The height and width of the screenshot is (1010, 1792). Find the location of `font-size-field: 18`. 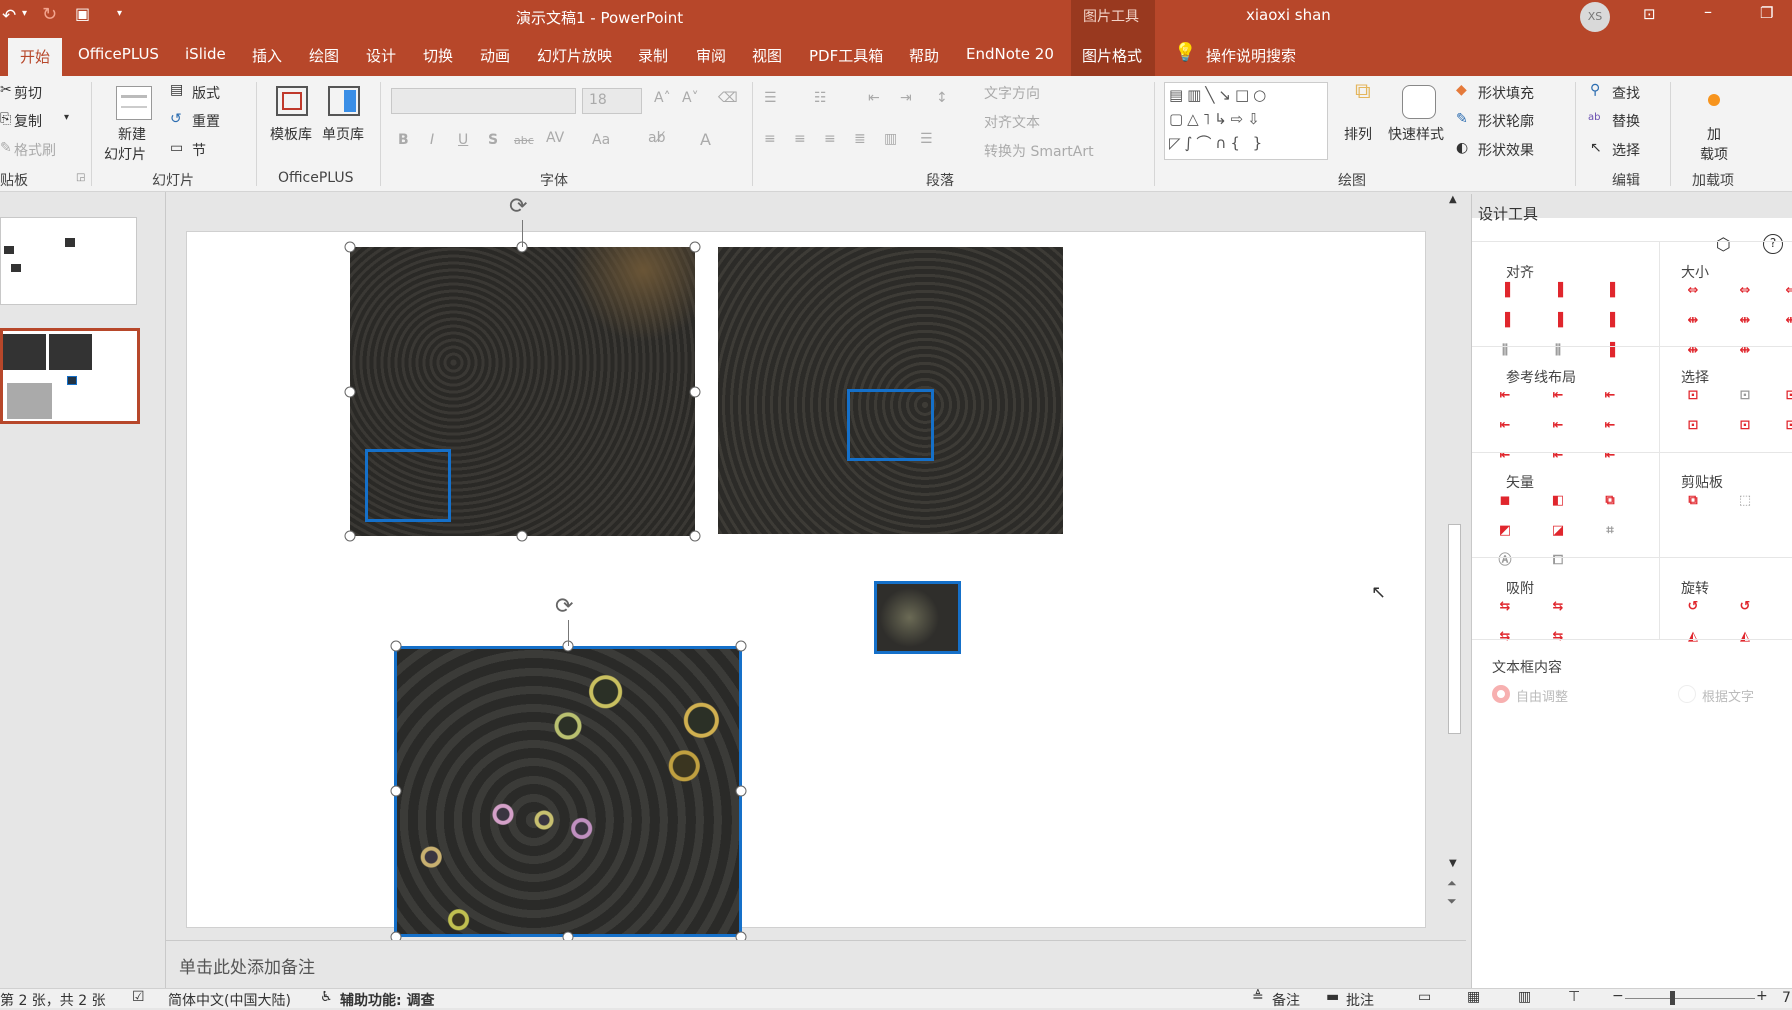

font-size-field: 18 is located at coordinates (612, 101).